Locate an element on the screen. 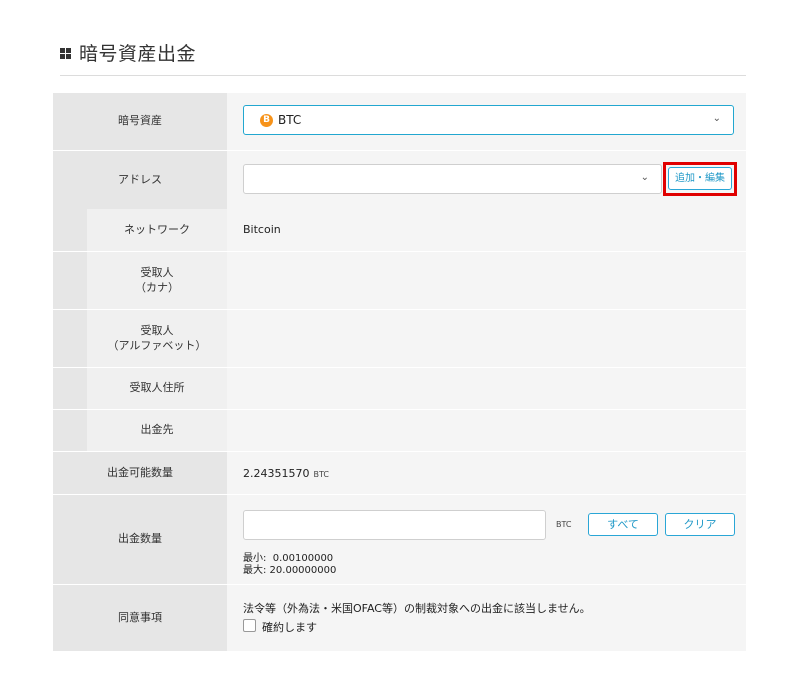 Image resolution: width=800 pixels, height=690 pixels. destination-value-cell is located at coordinates (488, 430).